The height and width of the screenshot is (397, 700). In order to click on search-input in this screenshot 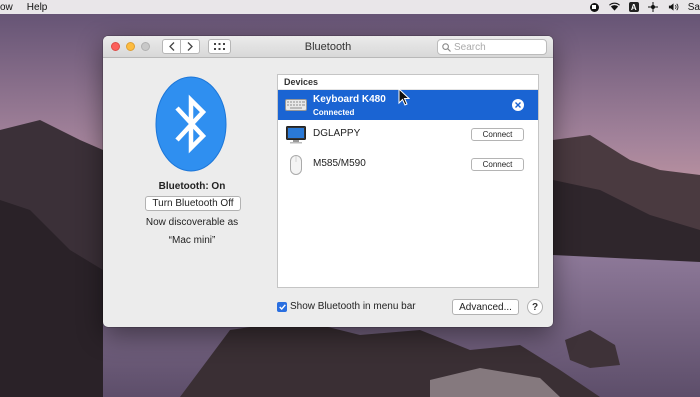, I will do `click(499, 47)`.